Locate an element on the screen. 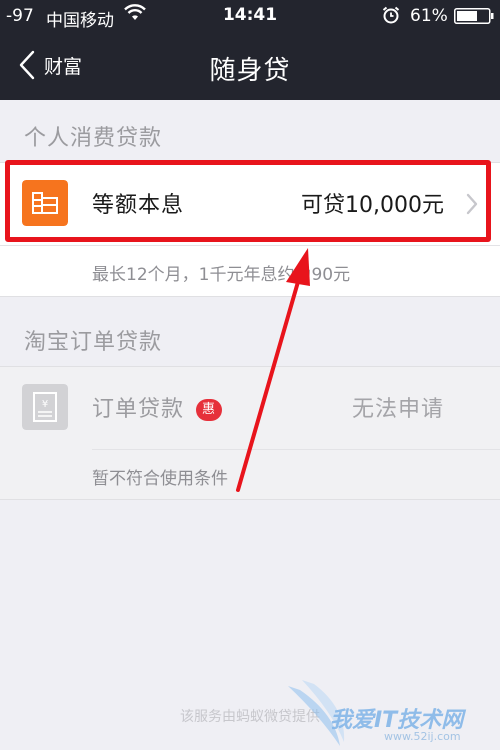 Image resolution: width=500 pixels, height=750 pixels. loan-option-order-loan: ¥ 订单贷款惠 无法申请 is located at coordinates (250, 408).